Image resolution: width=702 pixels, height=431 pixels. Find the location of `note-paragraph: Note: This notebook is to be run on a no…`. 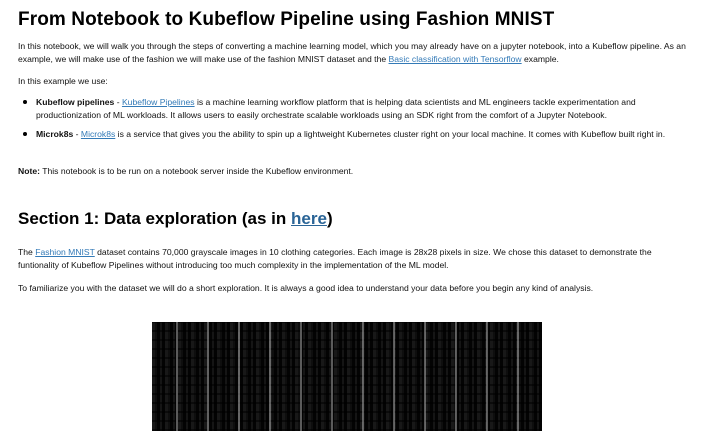

note-paragraph: Note: This notebook is to be run on a no… is located at coordinates (354, 171).